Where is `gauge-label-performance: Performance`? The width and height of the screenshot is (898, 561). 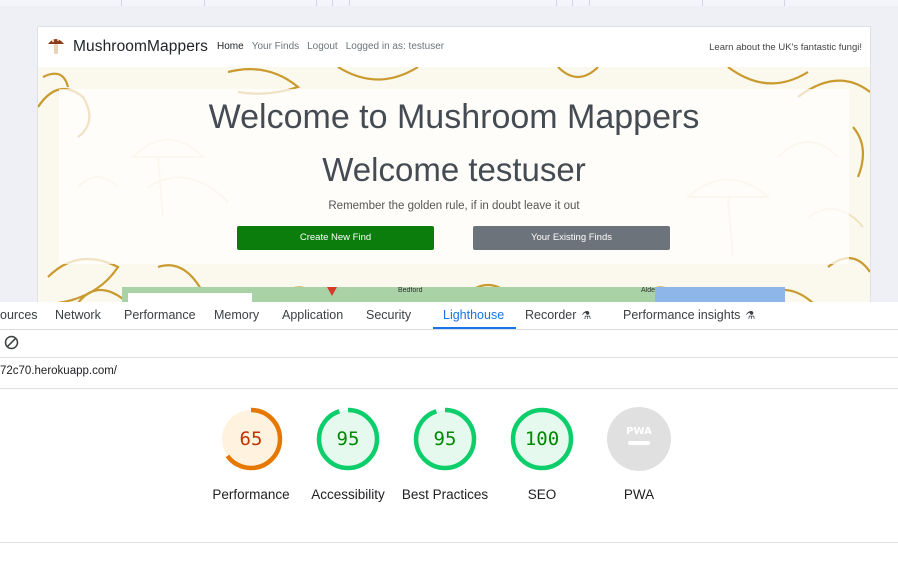 gauge-label-performance: Performance is located at coordinates (251, 494).